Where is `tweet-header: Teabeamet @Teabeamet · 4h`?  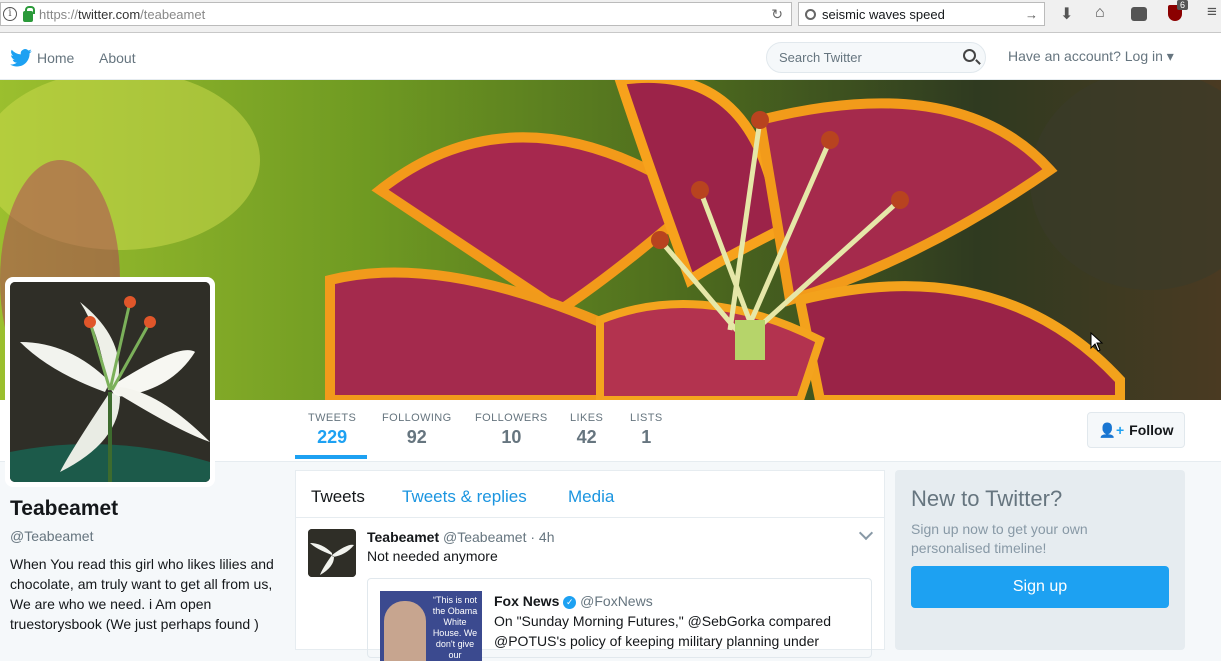
tweet-header: Teabeamet @Teabeamet · 4h is located at coordinates (461, 537).